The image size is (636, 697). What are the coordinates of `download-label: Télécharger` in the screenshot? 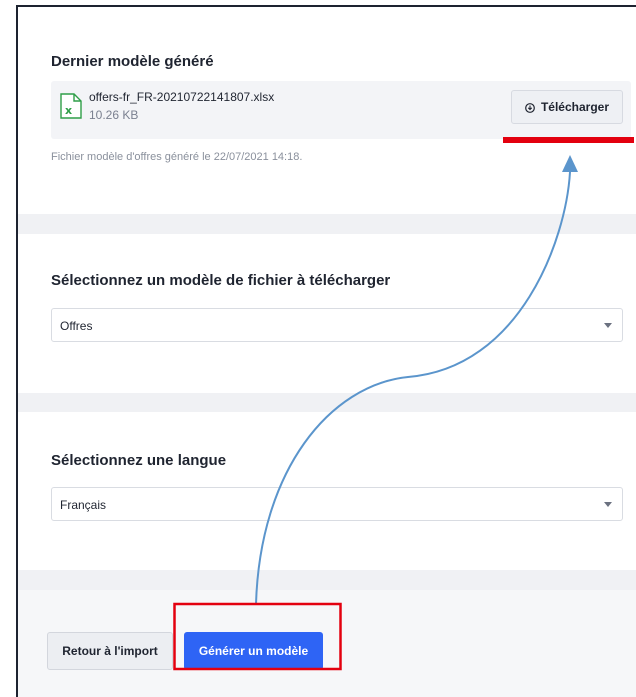 It's located at (575, 107).